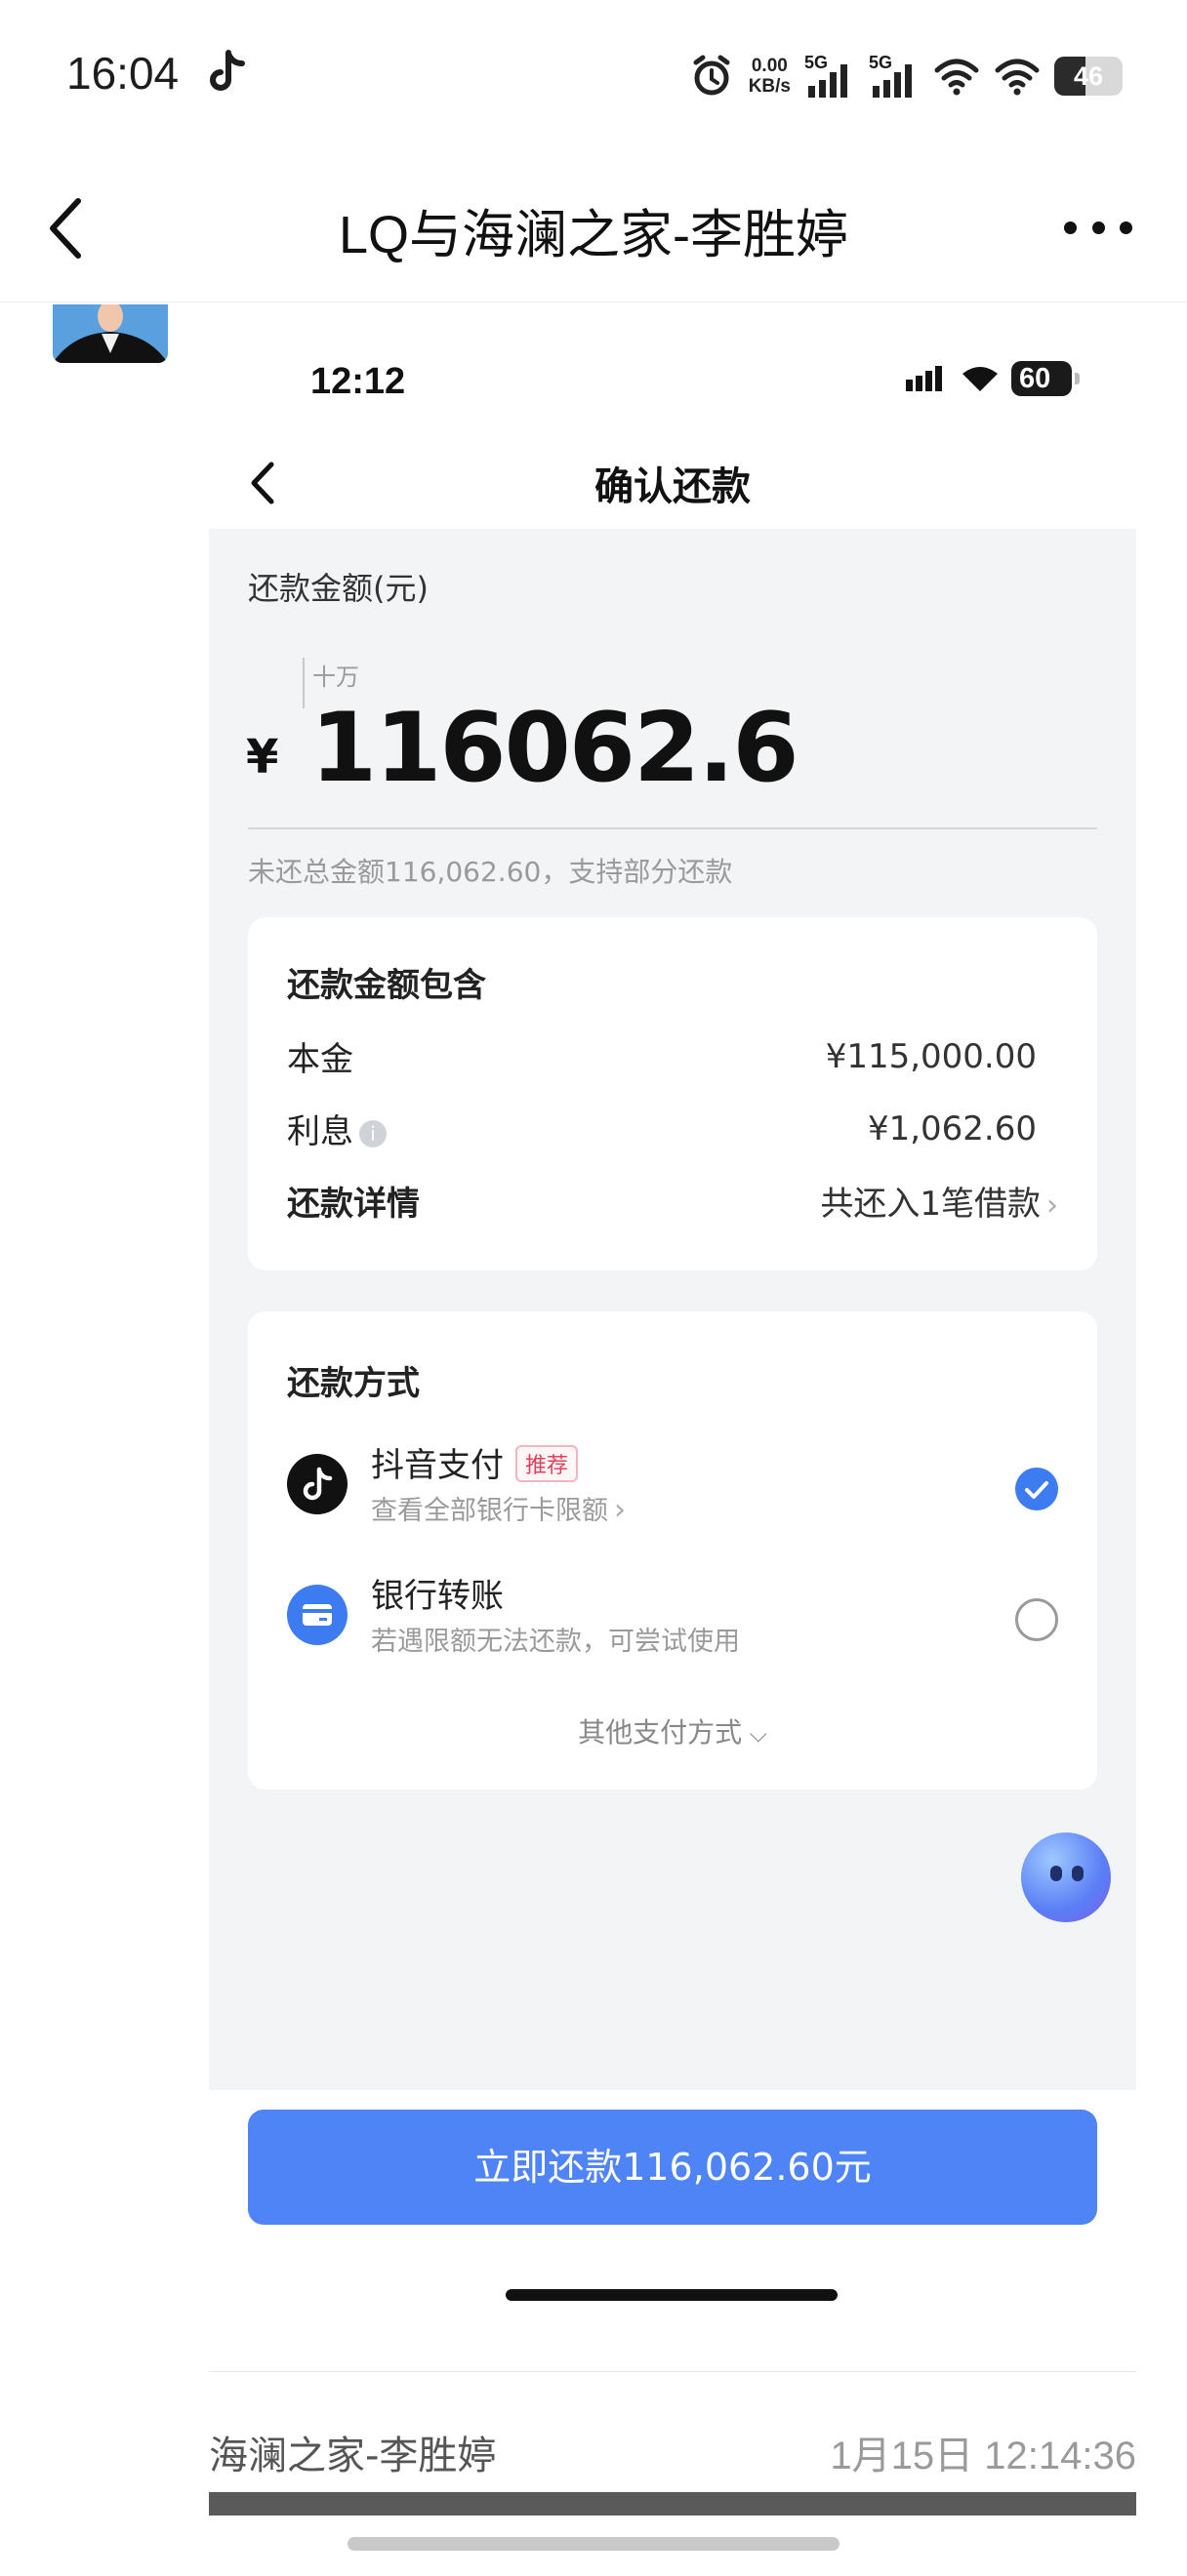 This screenshot has width=1187, height=2576. I want to click on gesture-bar, so click(593, 2544).